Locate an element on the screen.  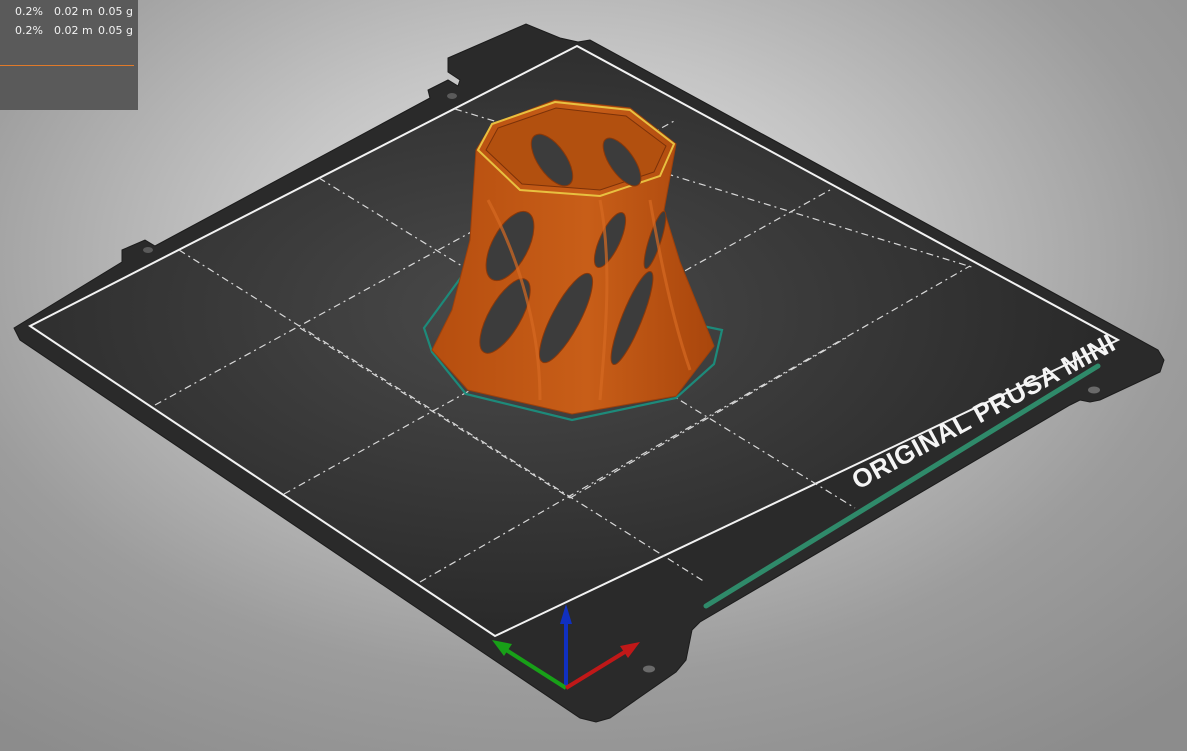
legend-panel: 0.2% 0.02 m 0.05 g 0.2% 0.02 m 0.05 g is located at coordinates (69, 55).